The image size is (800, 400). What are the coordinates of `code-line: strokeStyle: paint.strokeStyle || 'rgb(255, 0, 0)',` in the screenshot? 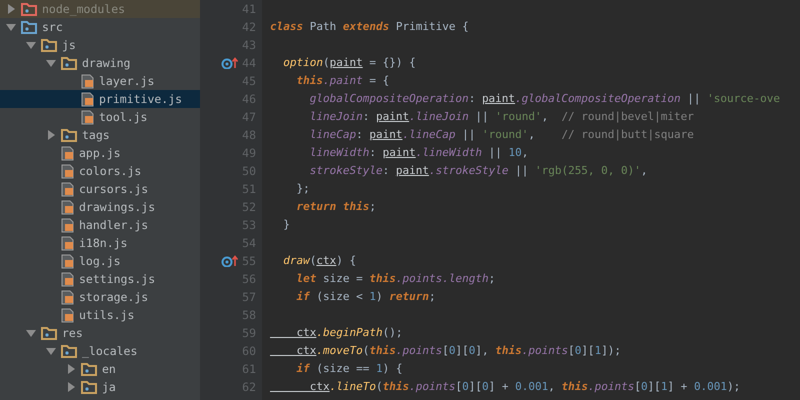 It's located at (478, 171).